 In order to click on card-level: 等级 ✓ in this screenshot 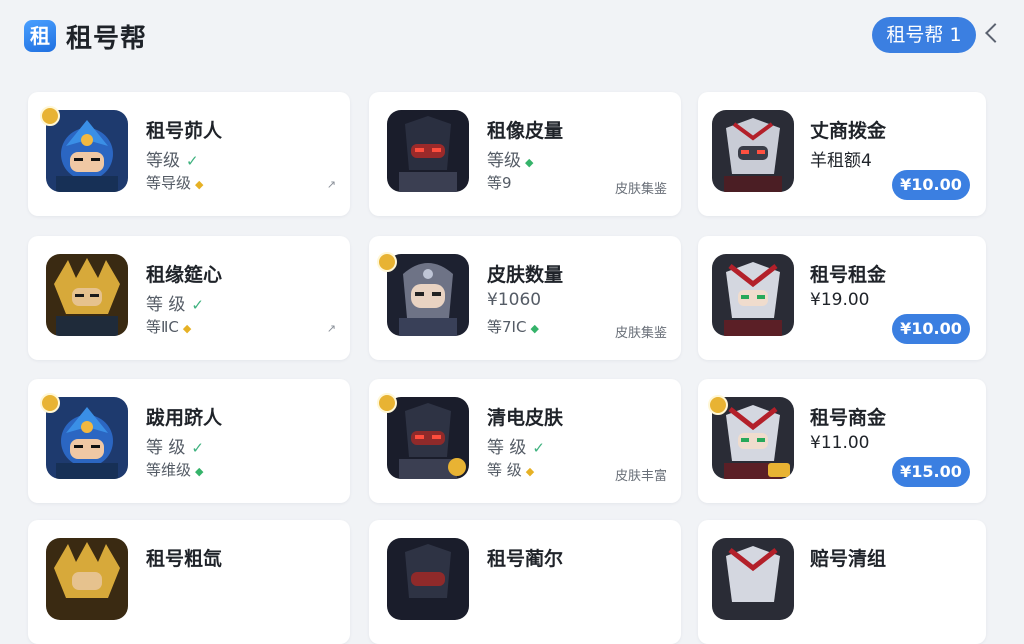, I will do `click(172, 158)`.